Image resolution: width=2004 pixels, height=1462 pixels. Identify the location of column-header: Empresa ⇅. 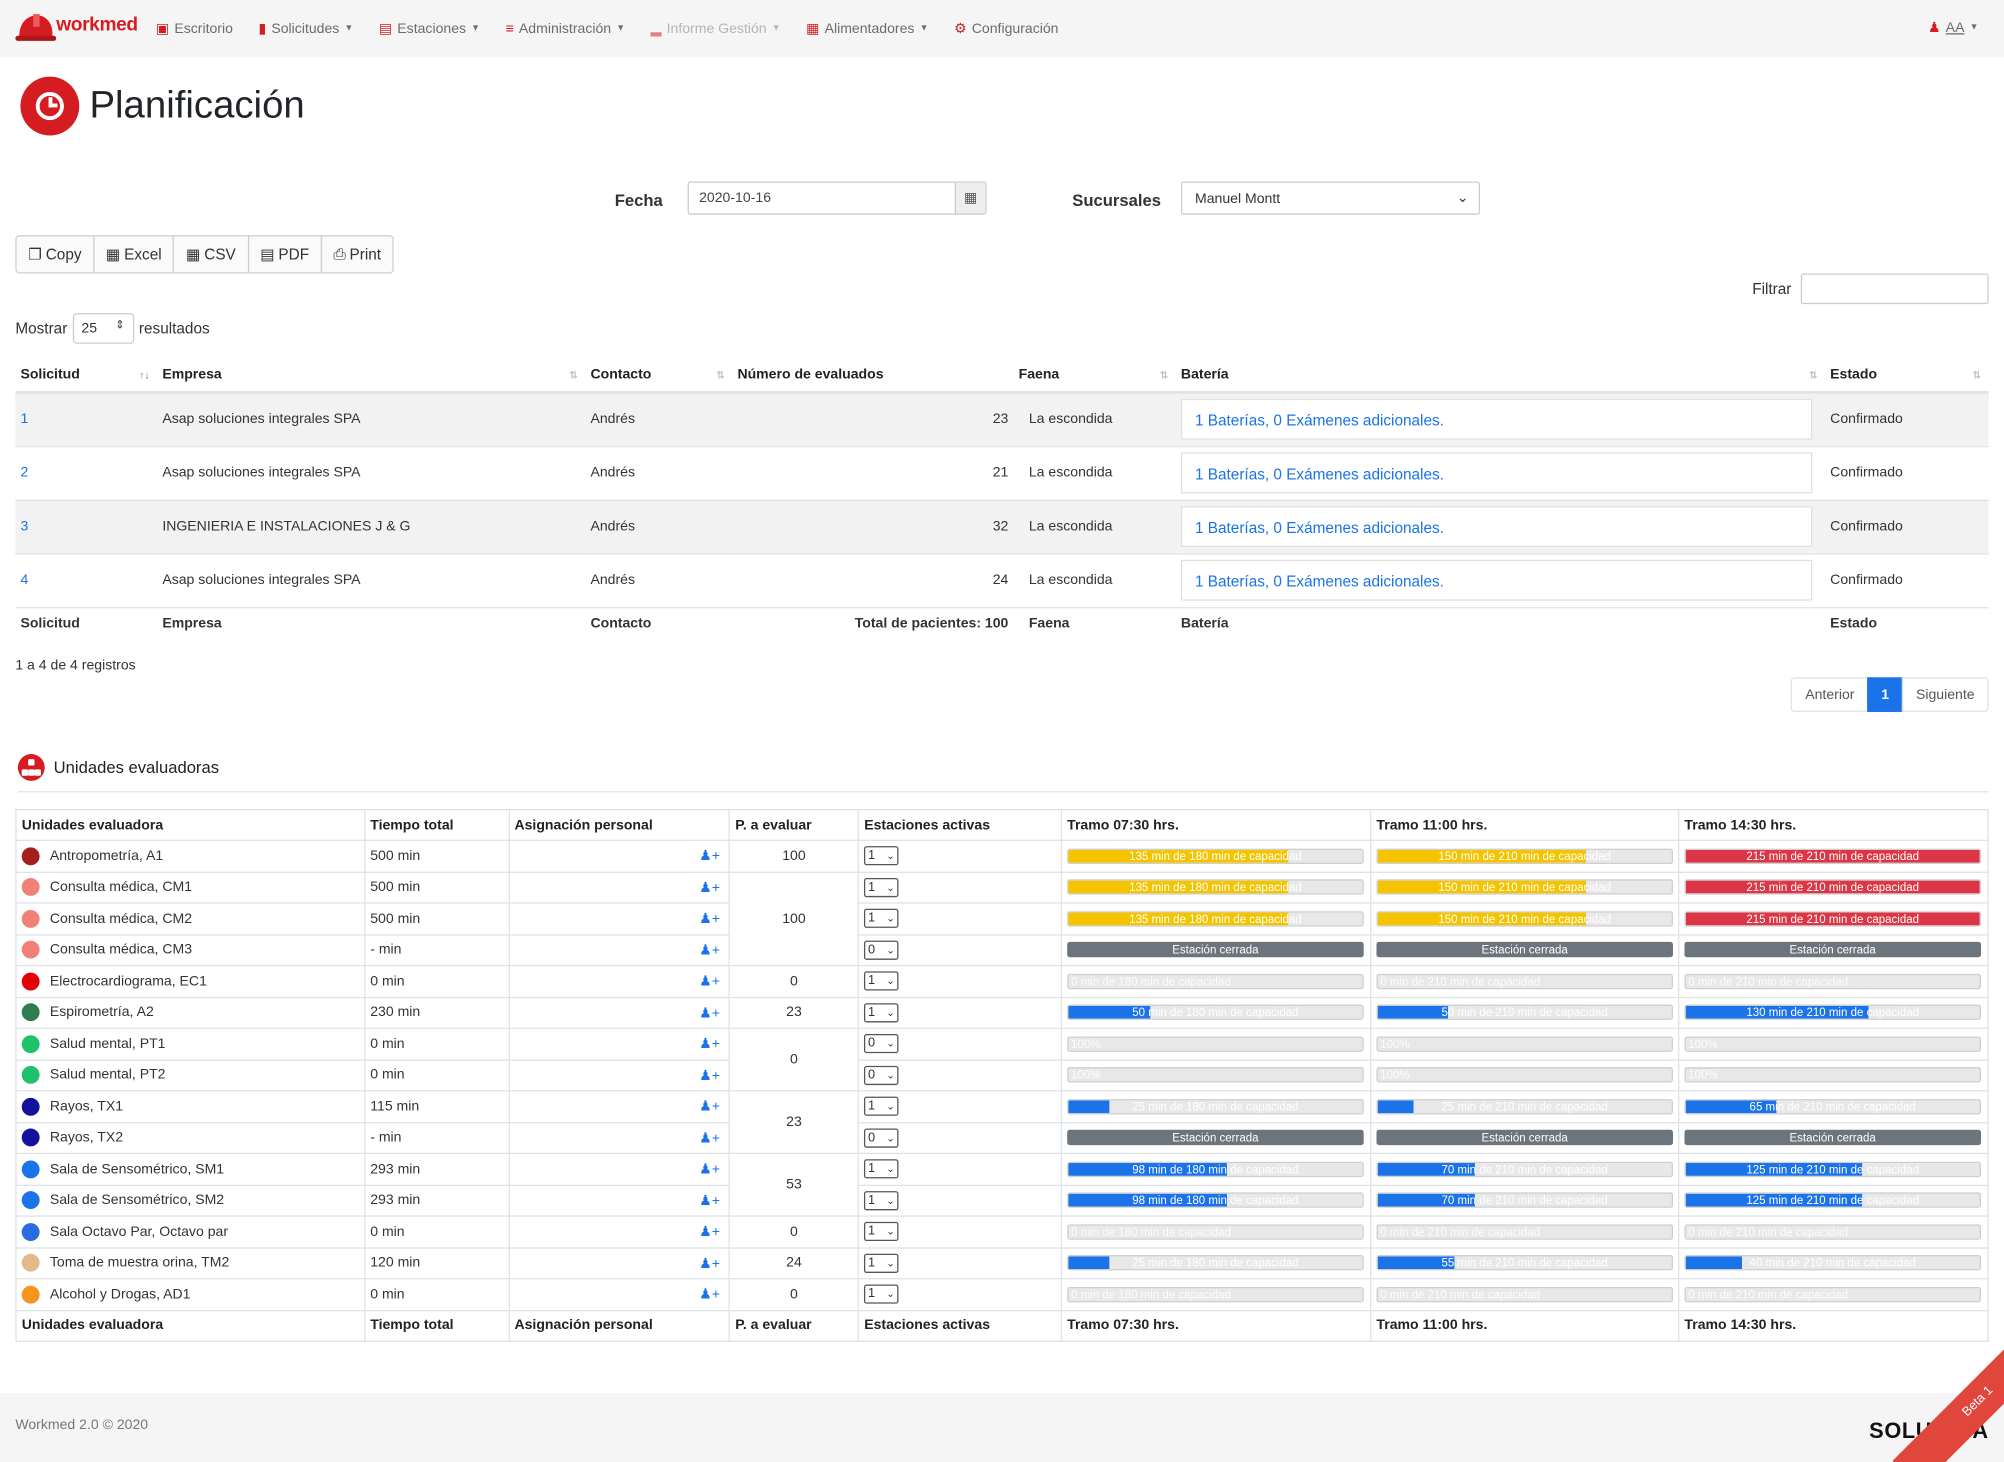
(371, 375).